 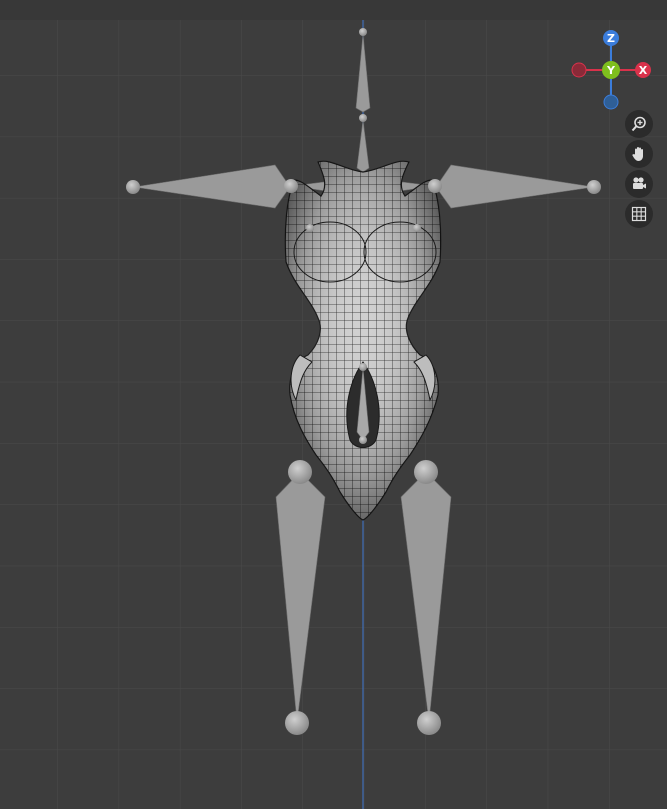 I want to click on svg-text: Y, so click(x=611, y=70).